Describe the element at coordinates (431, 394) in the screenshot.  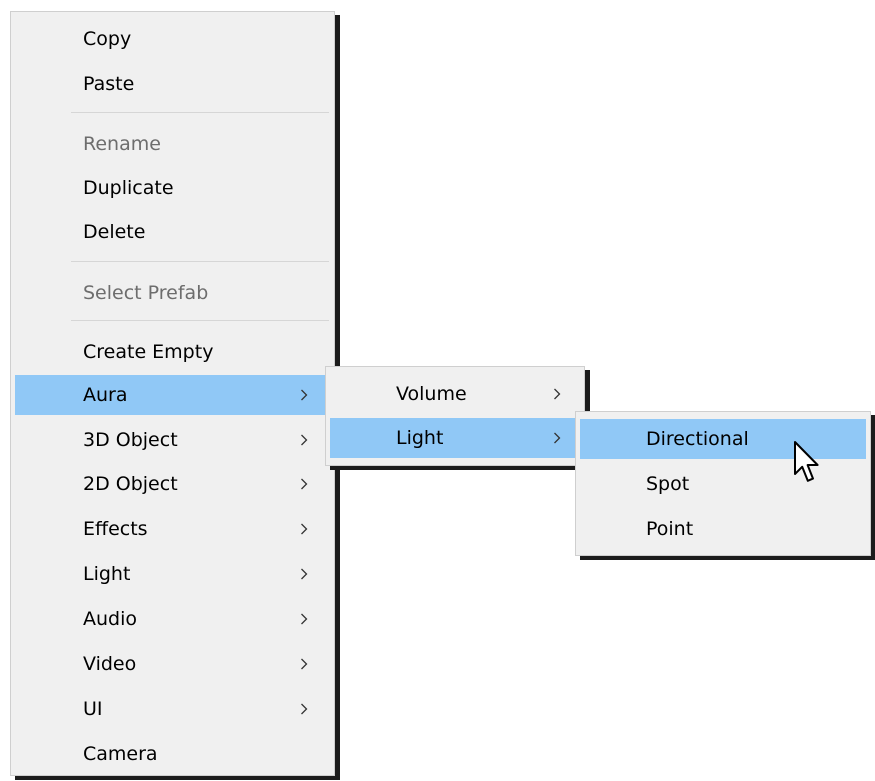
I see `menu-item-label: Volume` at that location.